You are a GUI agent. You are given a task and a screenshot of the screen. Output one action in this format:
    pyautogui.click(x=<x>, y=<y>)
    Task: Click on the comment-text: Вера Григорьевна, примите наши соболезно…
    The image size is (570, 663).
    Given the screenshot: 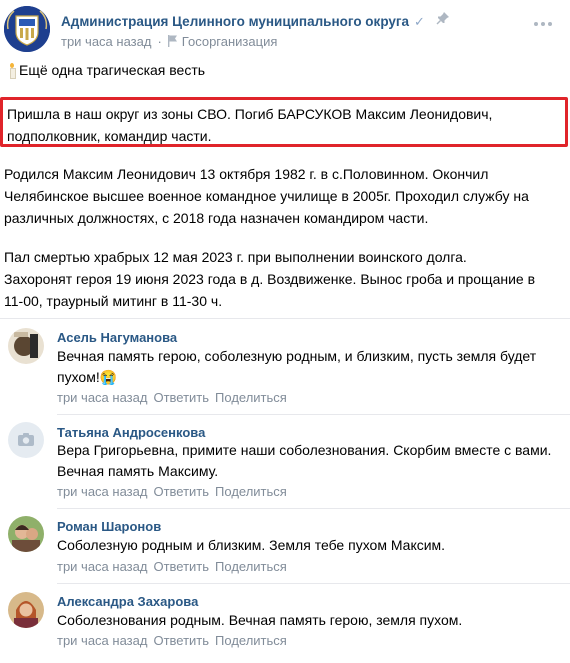 What is the action you would take?
    pyautogui.click(x=304, y=461)
    